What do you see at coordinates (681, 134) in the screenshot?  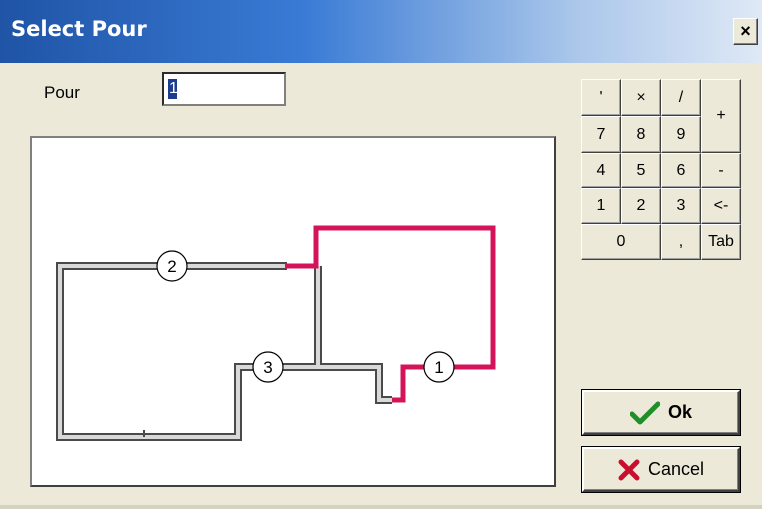 I see `key-9: 9` at bounding box center [681, 134].